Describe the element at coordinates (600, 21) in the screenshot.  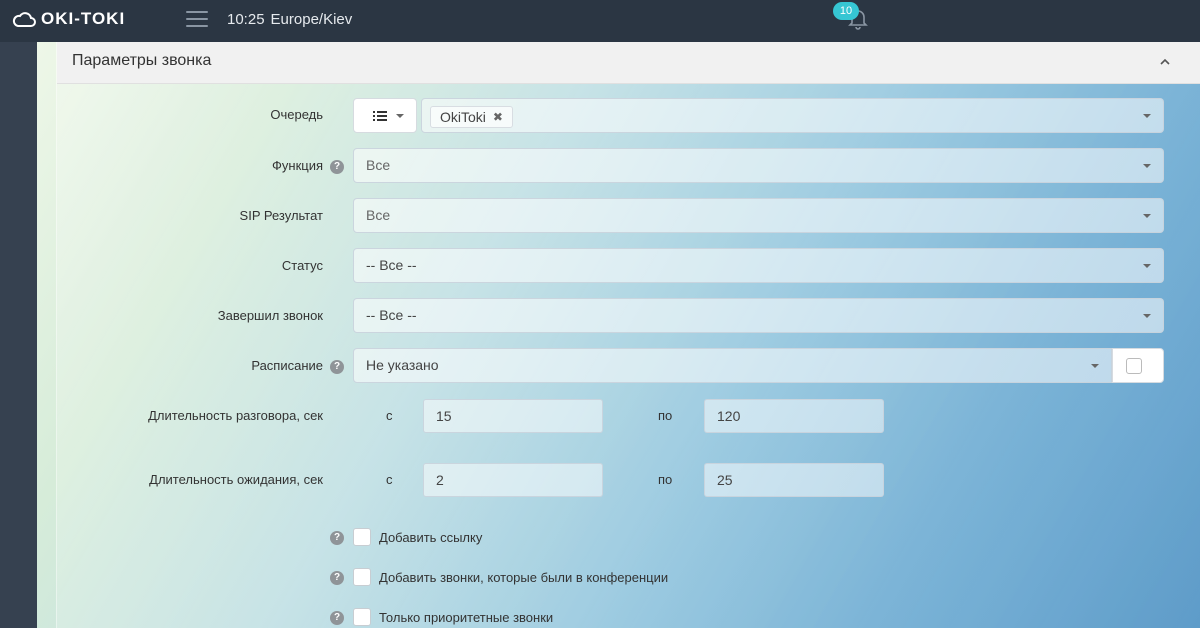
I see `top-navbar: OKI-TOKI 10:25 Europe/Kiev 10` at that location.